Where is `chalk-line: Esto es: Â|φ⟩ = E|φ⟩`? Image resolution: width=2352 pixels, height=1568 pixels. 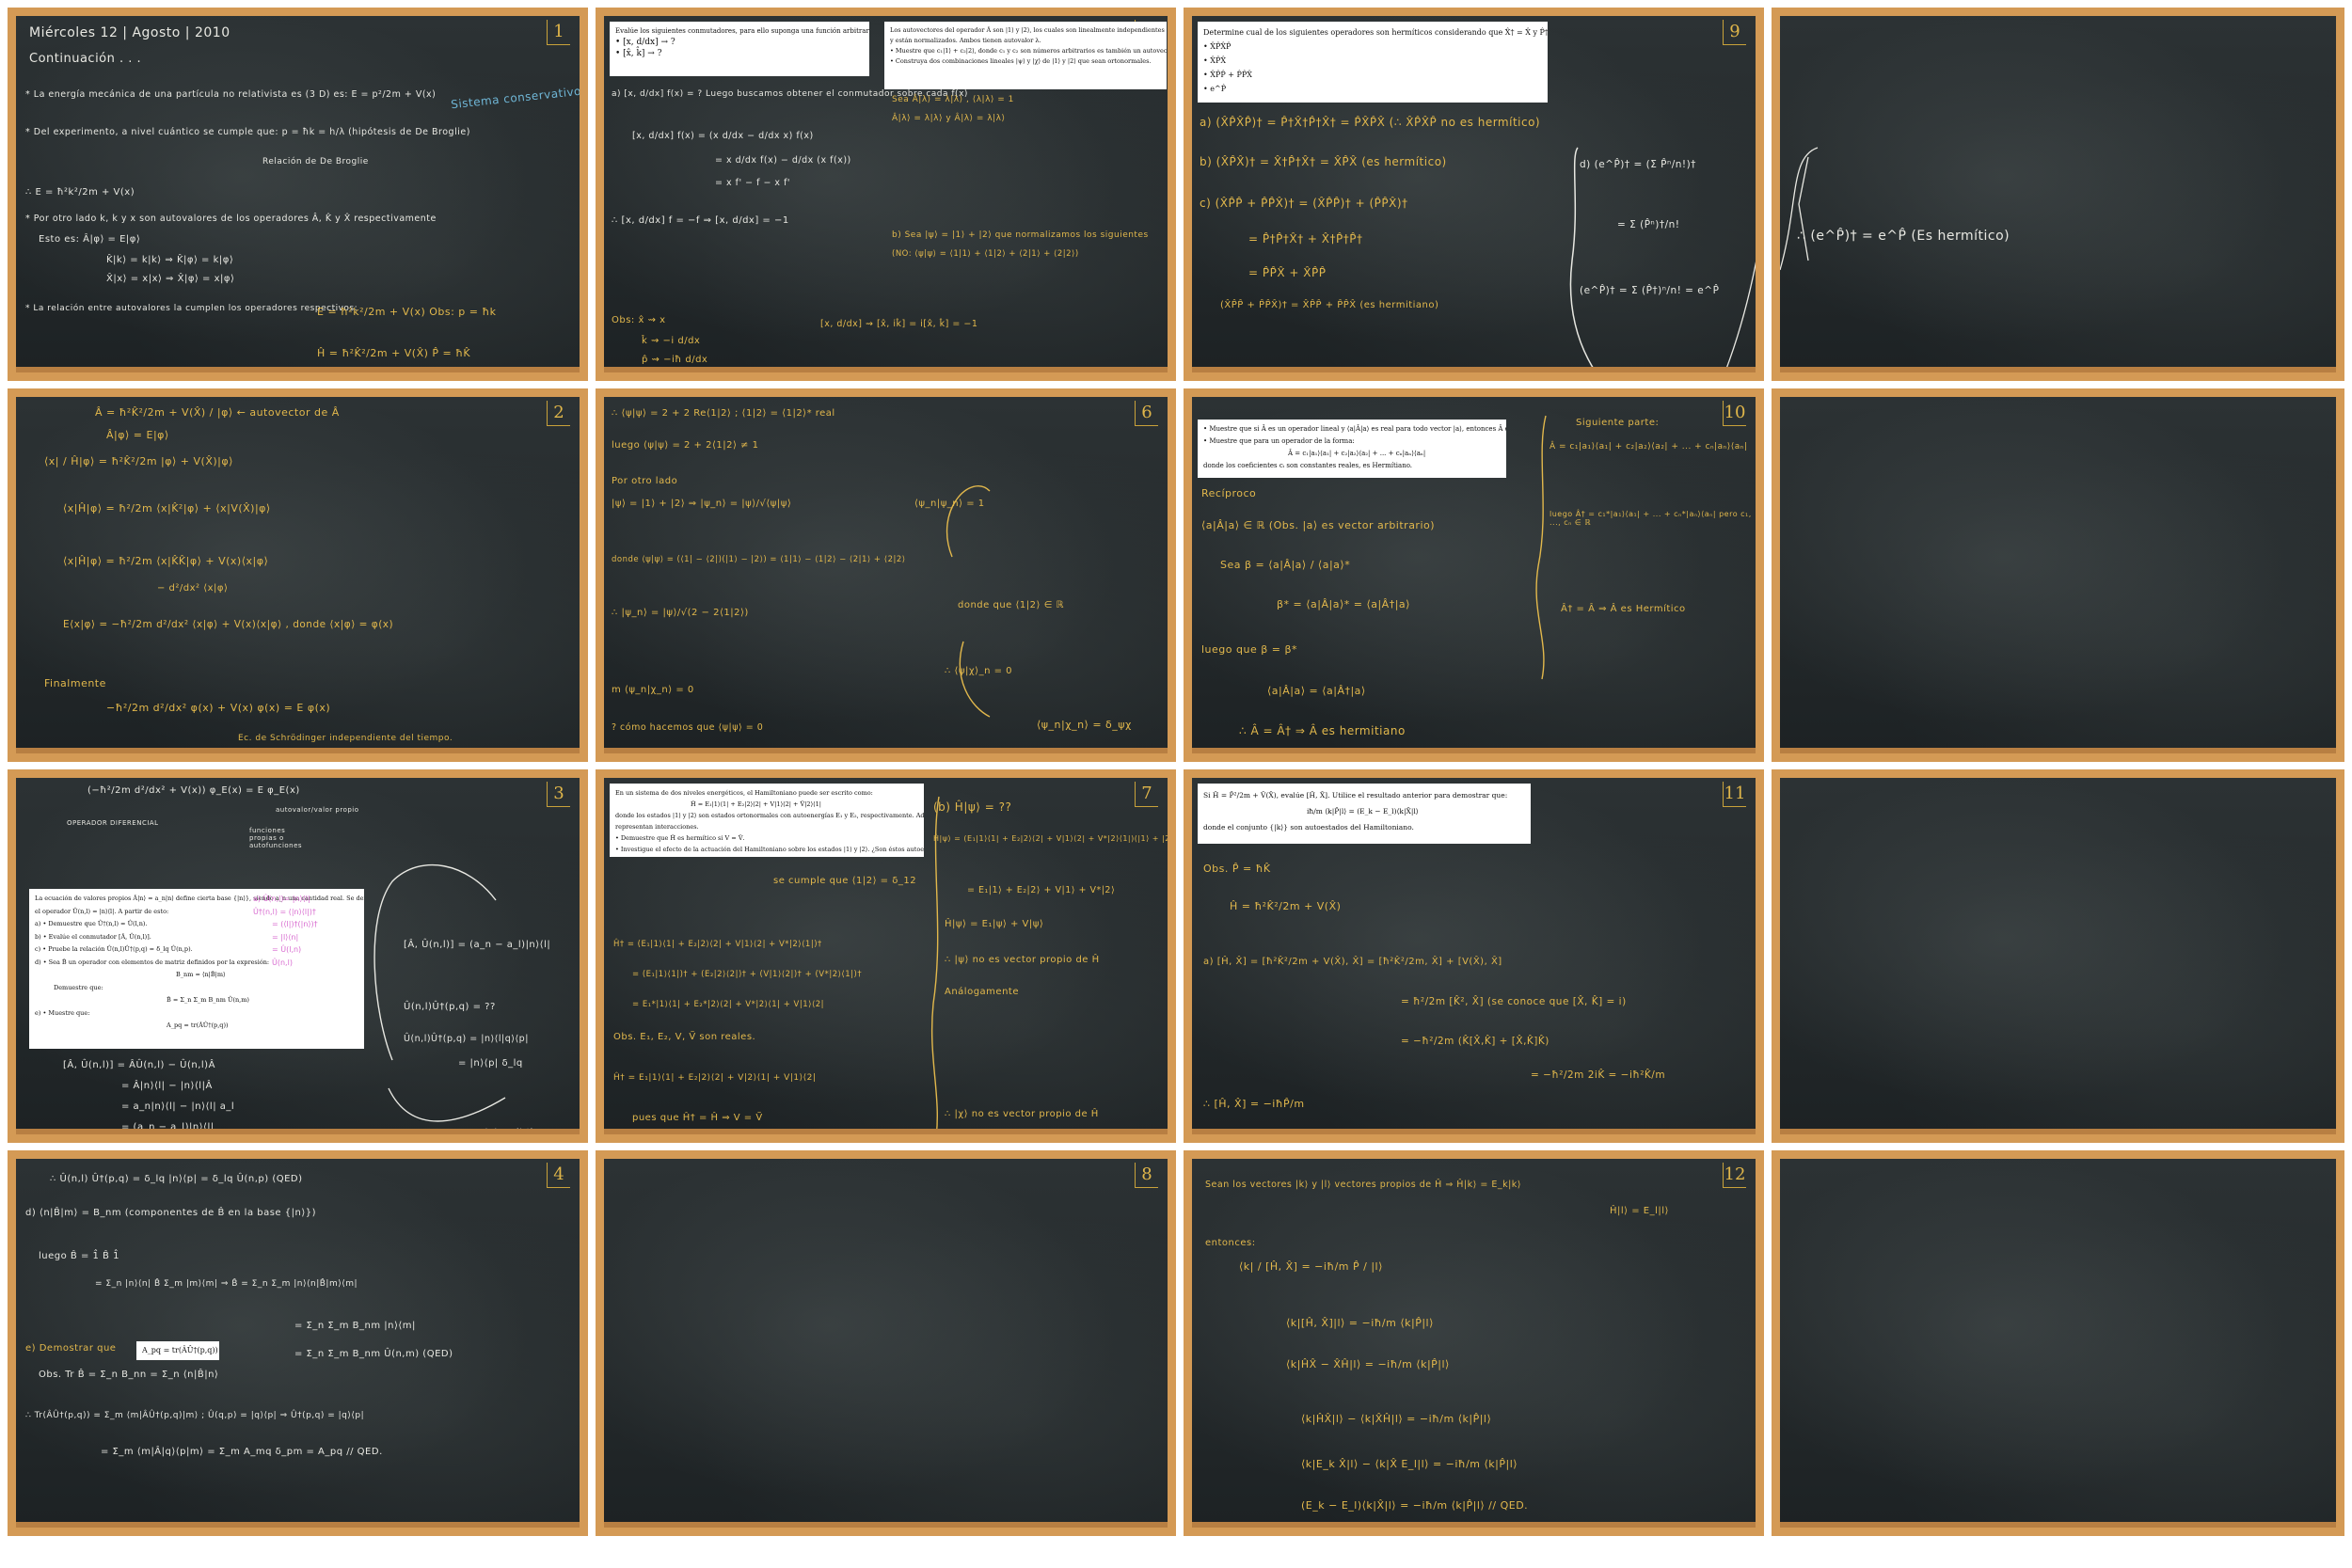
chalk-line: Esto es: Â|φ⟩ = E|φ⟩ is located at coordinates (90, 239).